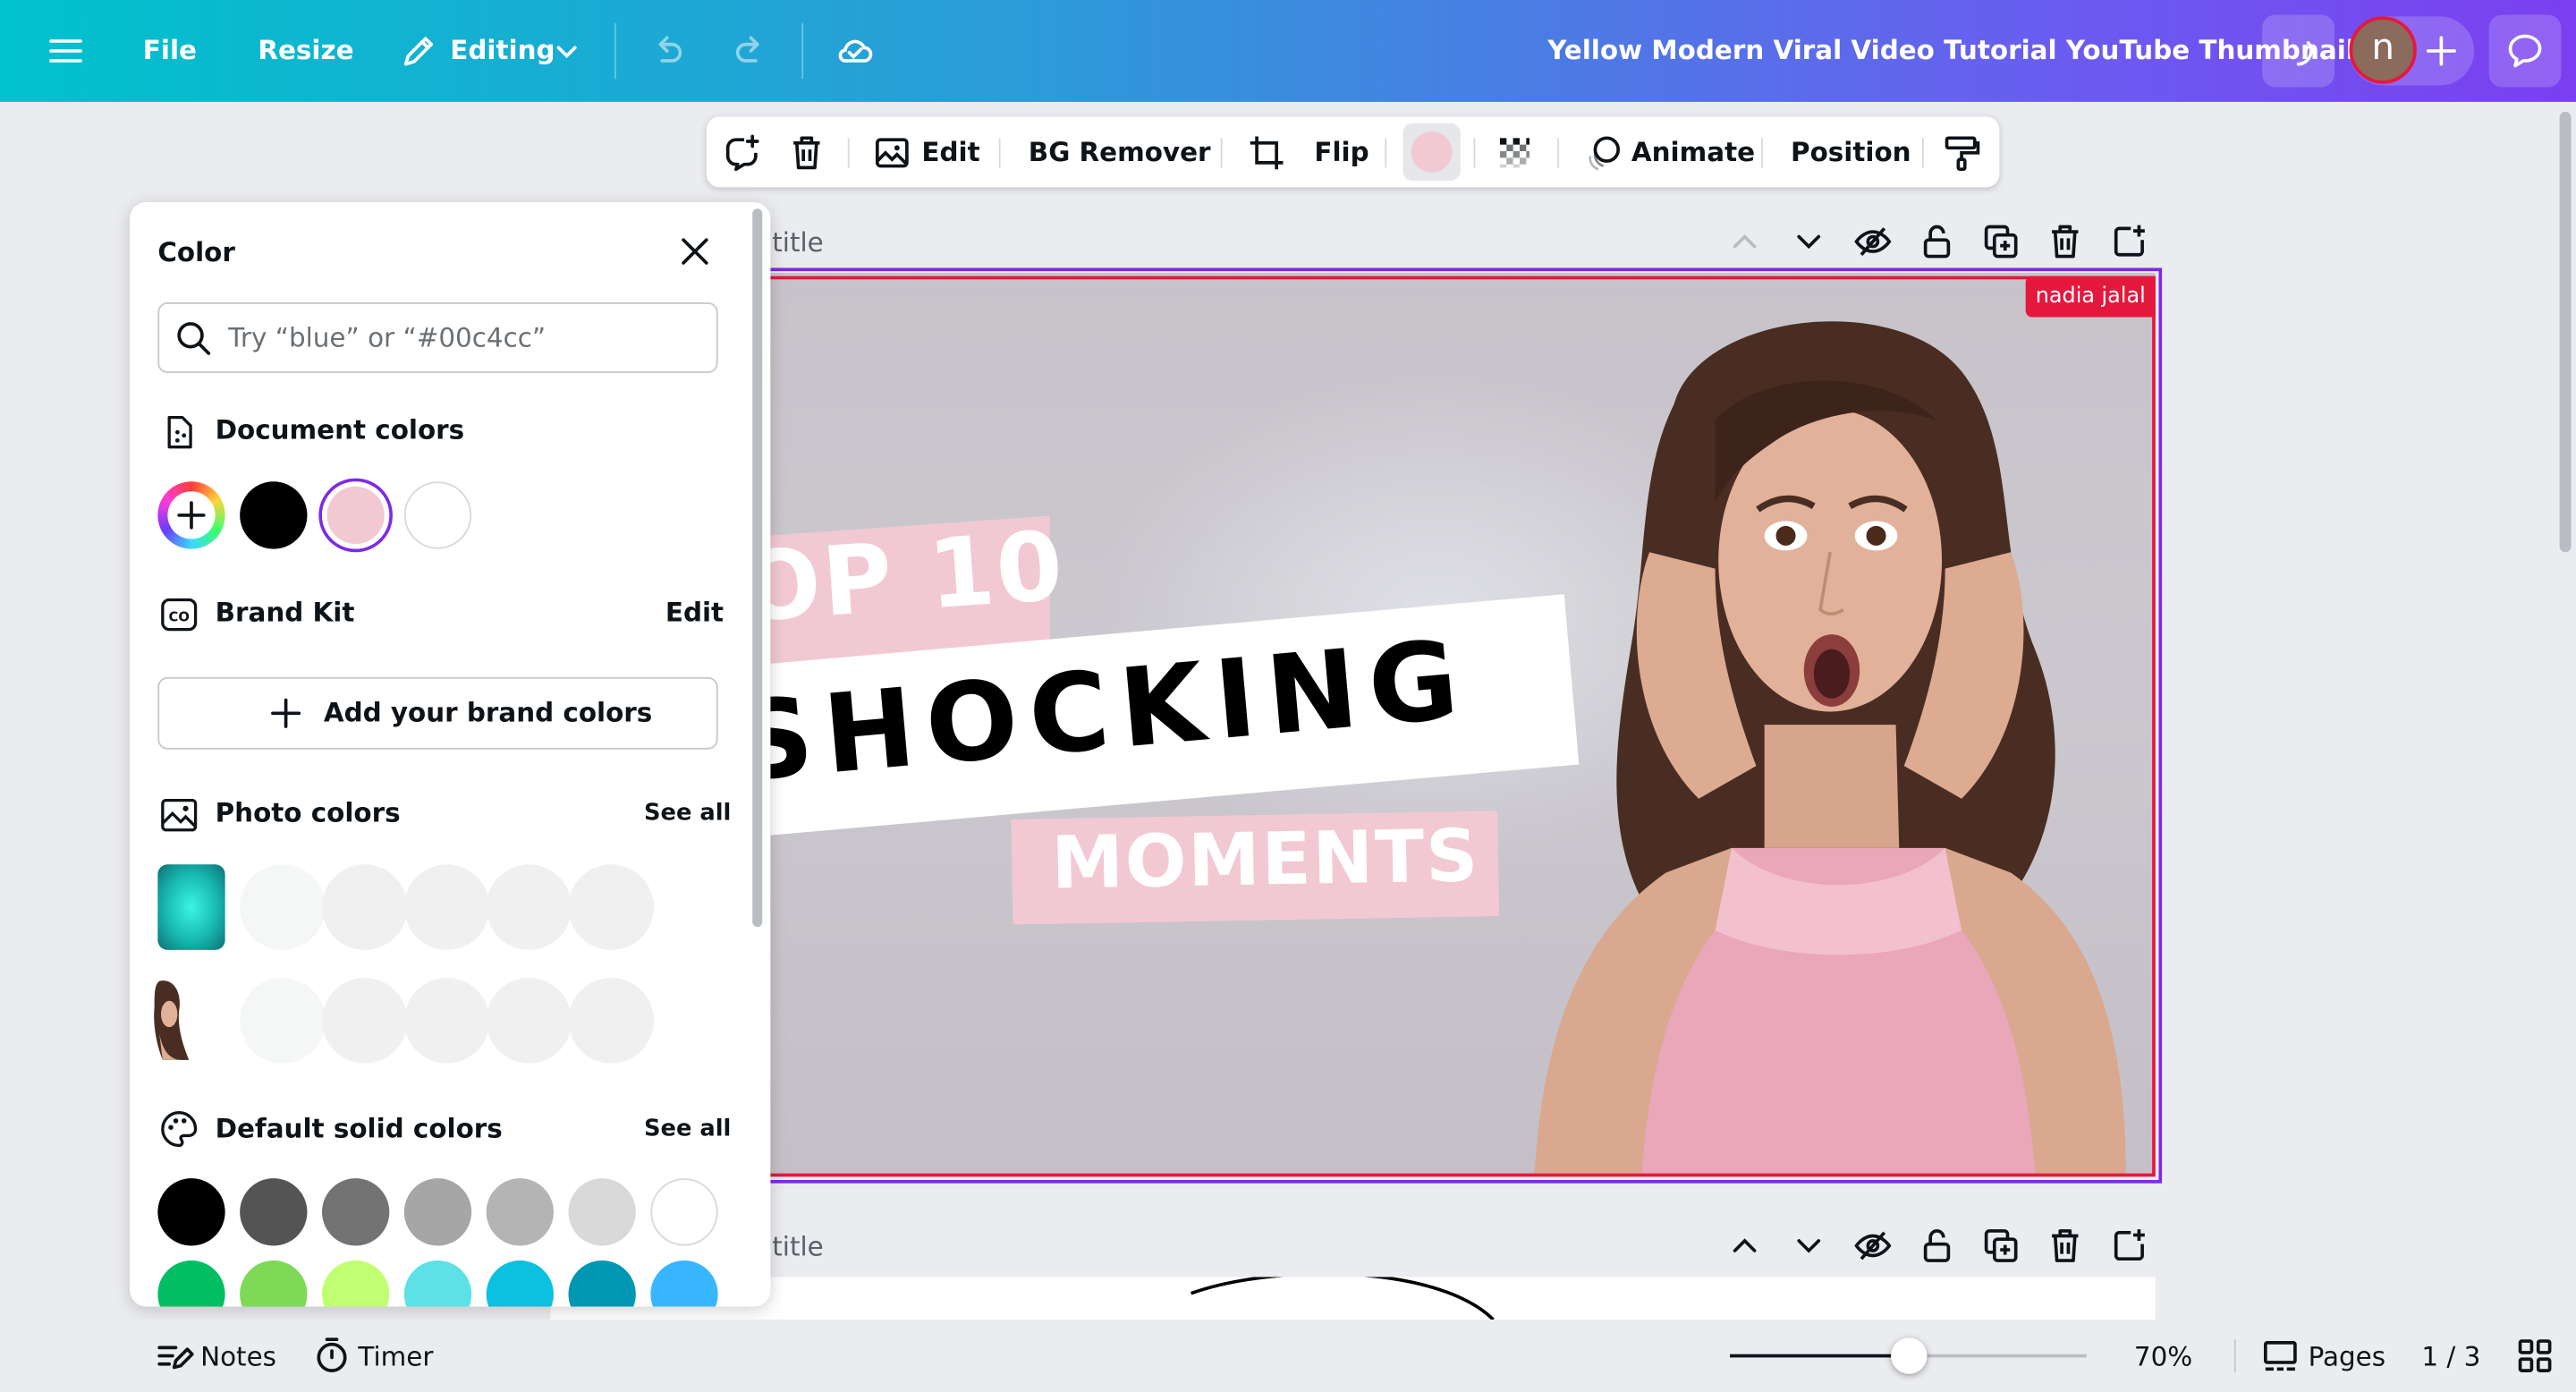 The width and height of the screenshot is (2576, 1392). I want to click on undo-icon, so click(667, 51).